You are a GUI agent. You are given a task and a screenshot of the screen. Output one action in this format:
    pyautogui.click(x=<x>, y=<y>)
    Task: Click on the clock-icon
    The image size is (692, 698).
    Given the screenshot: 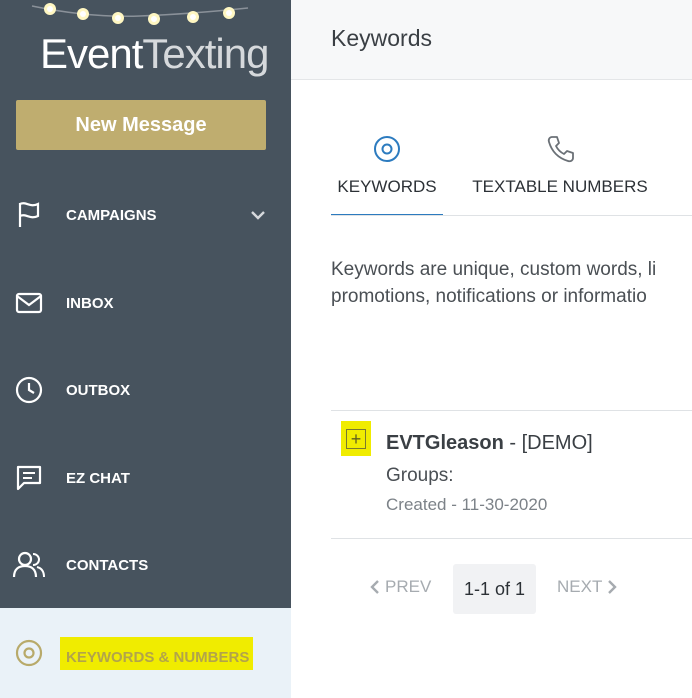 What is the action you would take?
    pyautogui.click(x=29, y=390)
    